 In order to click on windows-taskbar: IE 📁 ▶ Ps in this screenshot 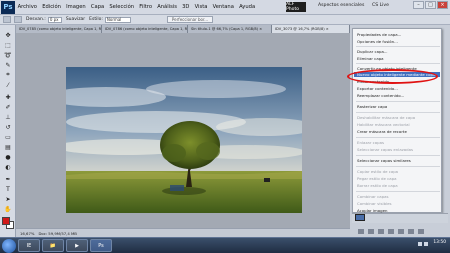, I will do `click(225, 245)`.